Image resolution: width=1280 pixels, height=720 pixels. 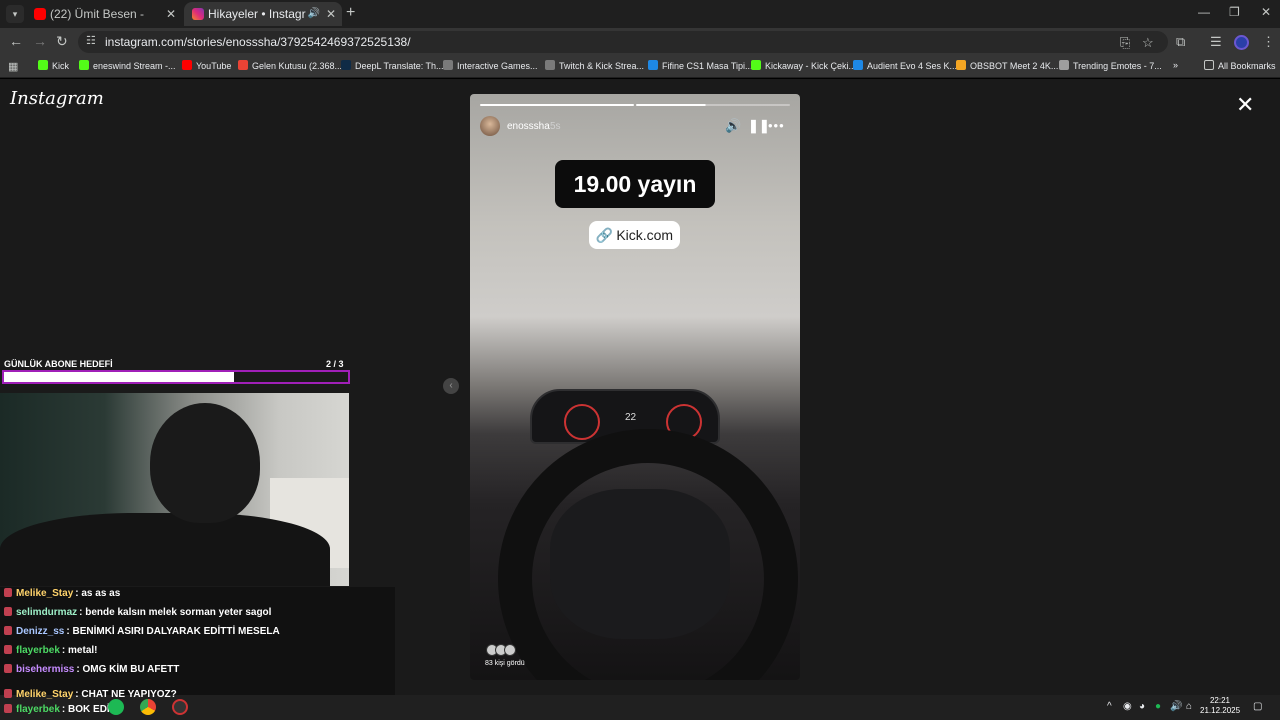 I want to click on system-clock: 22:21 21.12.2025, so click(x=1220, y=706).